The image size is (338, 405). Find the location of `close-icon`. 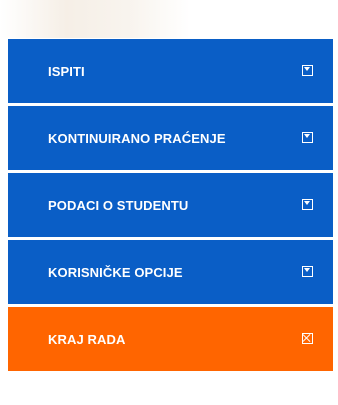

close-icon is located at coordinates (307, 338).